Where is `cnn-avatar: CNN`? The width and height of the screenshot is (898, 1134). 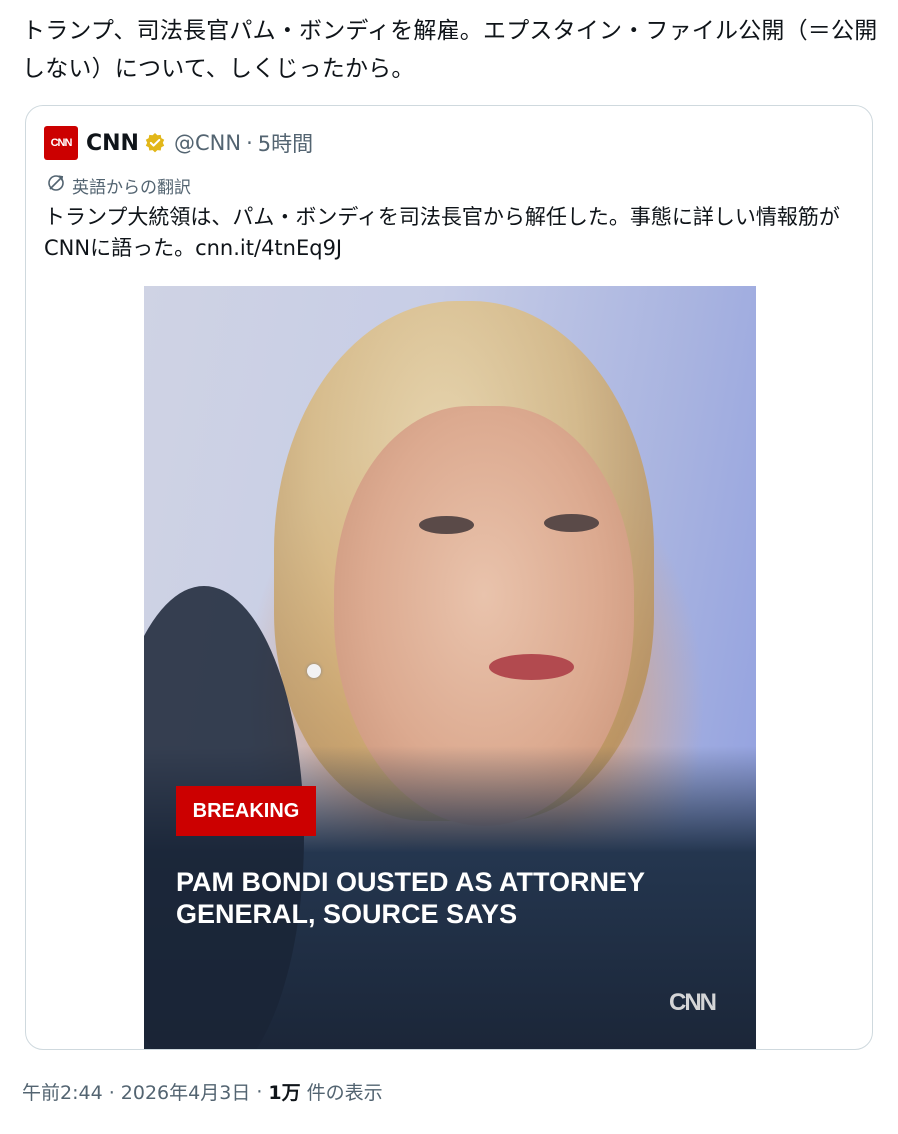 cnn-avatar: CNN is located at coordinates (61, 143).